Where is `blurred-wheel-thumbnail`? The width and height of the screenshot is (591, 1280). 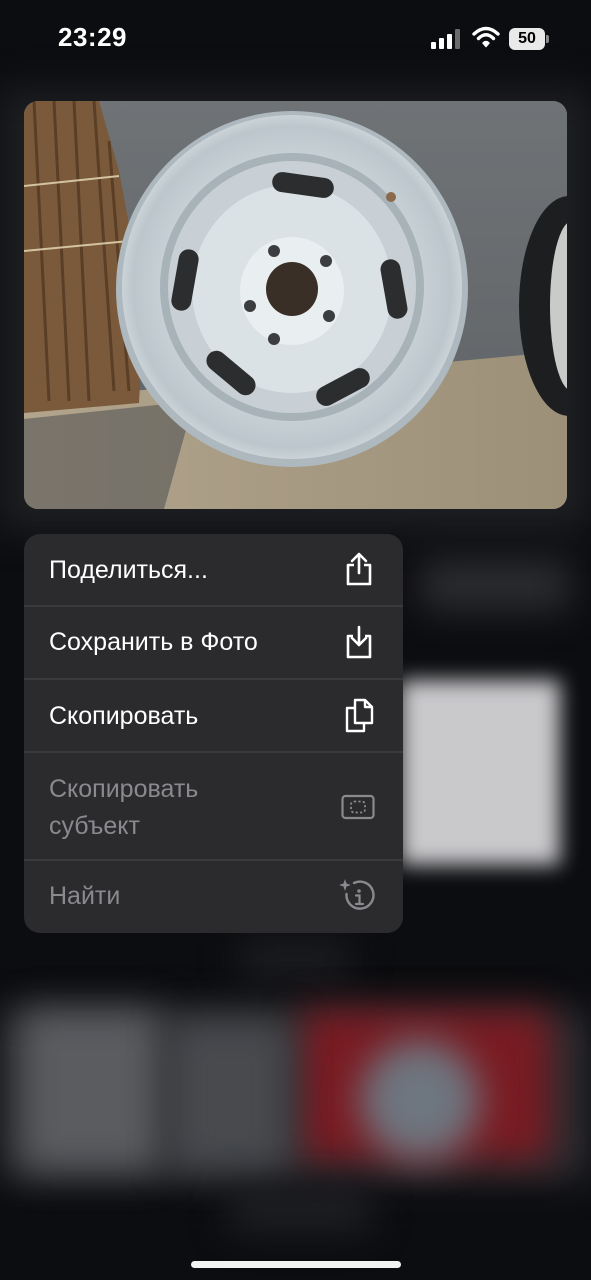
blurred-wheel-thumbnail is located at coordinates (420, 1100).